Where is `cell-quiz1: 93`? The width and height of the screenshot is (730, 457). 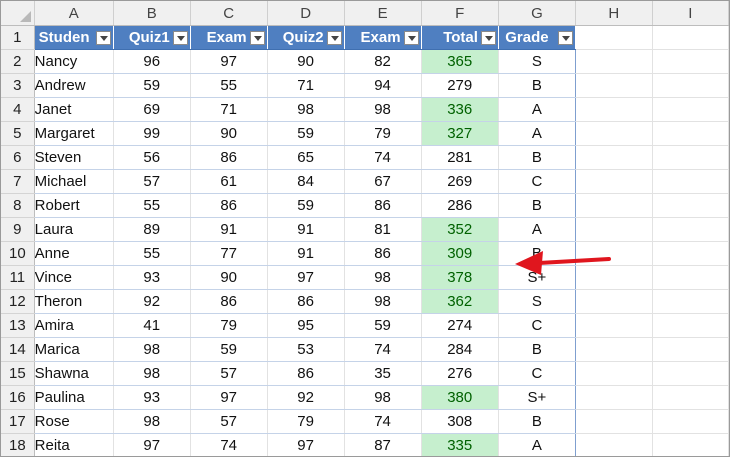
cell-quiz1: 93 is located at coordinates (152, 277).